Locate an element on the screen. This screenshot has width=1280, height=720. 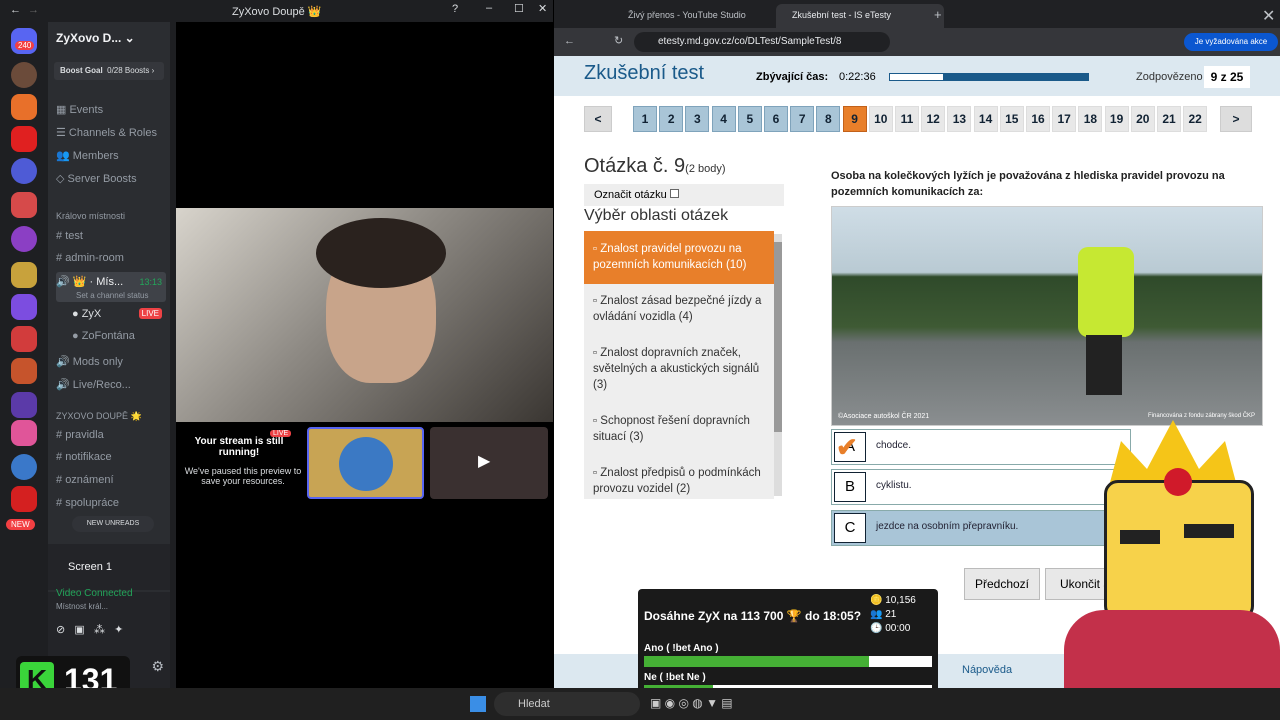
participant-tile is located at coordinates (365, 463).